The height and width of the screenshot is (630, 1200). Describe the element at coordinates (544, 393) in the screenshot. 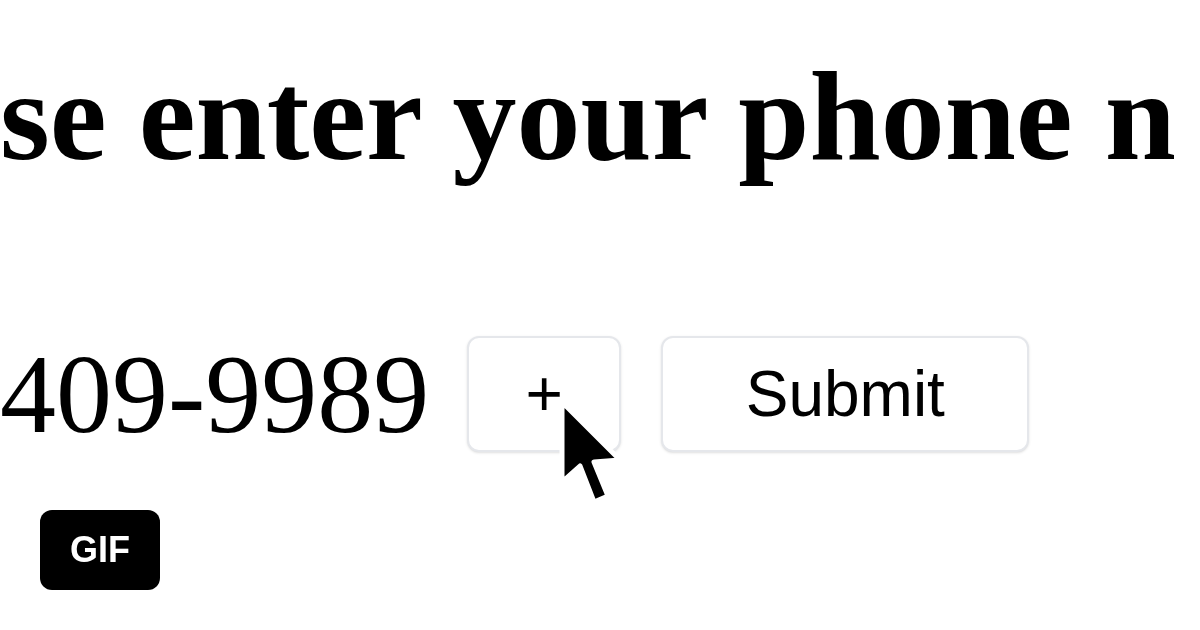

I see `add-button: +` at that location.